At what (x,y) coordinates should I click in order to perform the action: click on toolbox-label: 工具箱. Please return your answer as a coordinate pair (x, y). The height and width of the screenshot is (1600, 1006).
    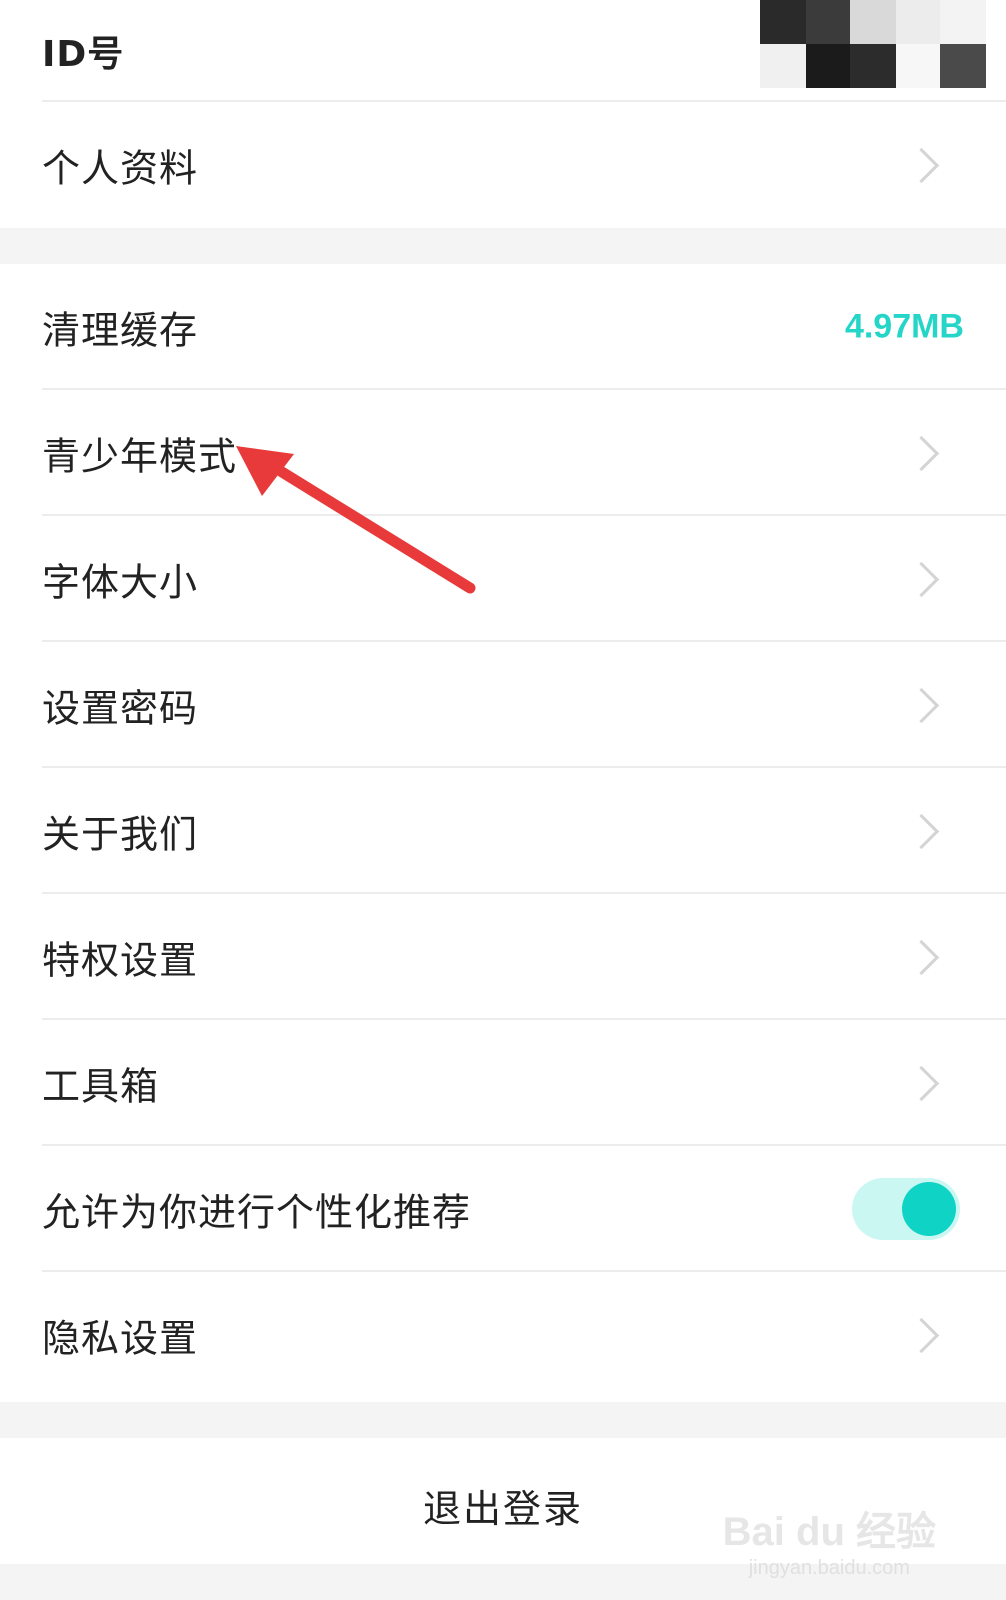
    Looking at the image, I should click on (101, 1086).